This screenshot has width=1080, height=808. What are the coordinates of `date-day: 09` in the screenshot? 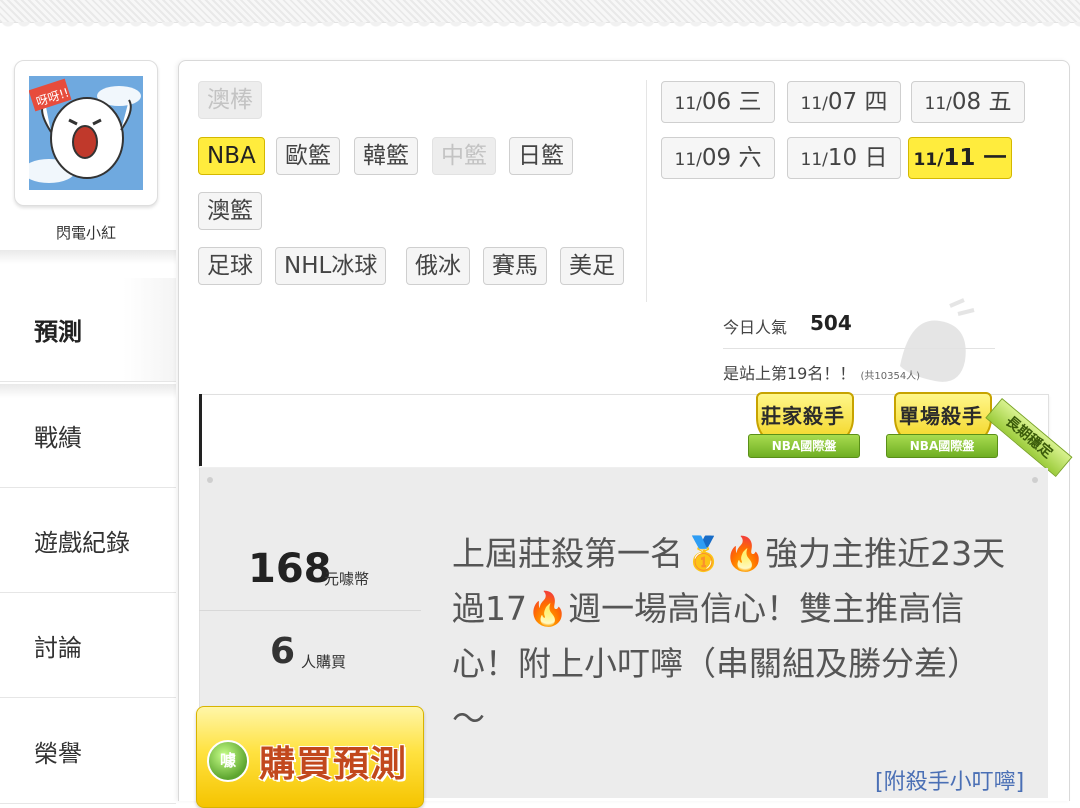 It's located at (716, 158).